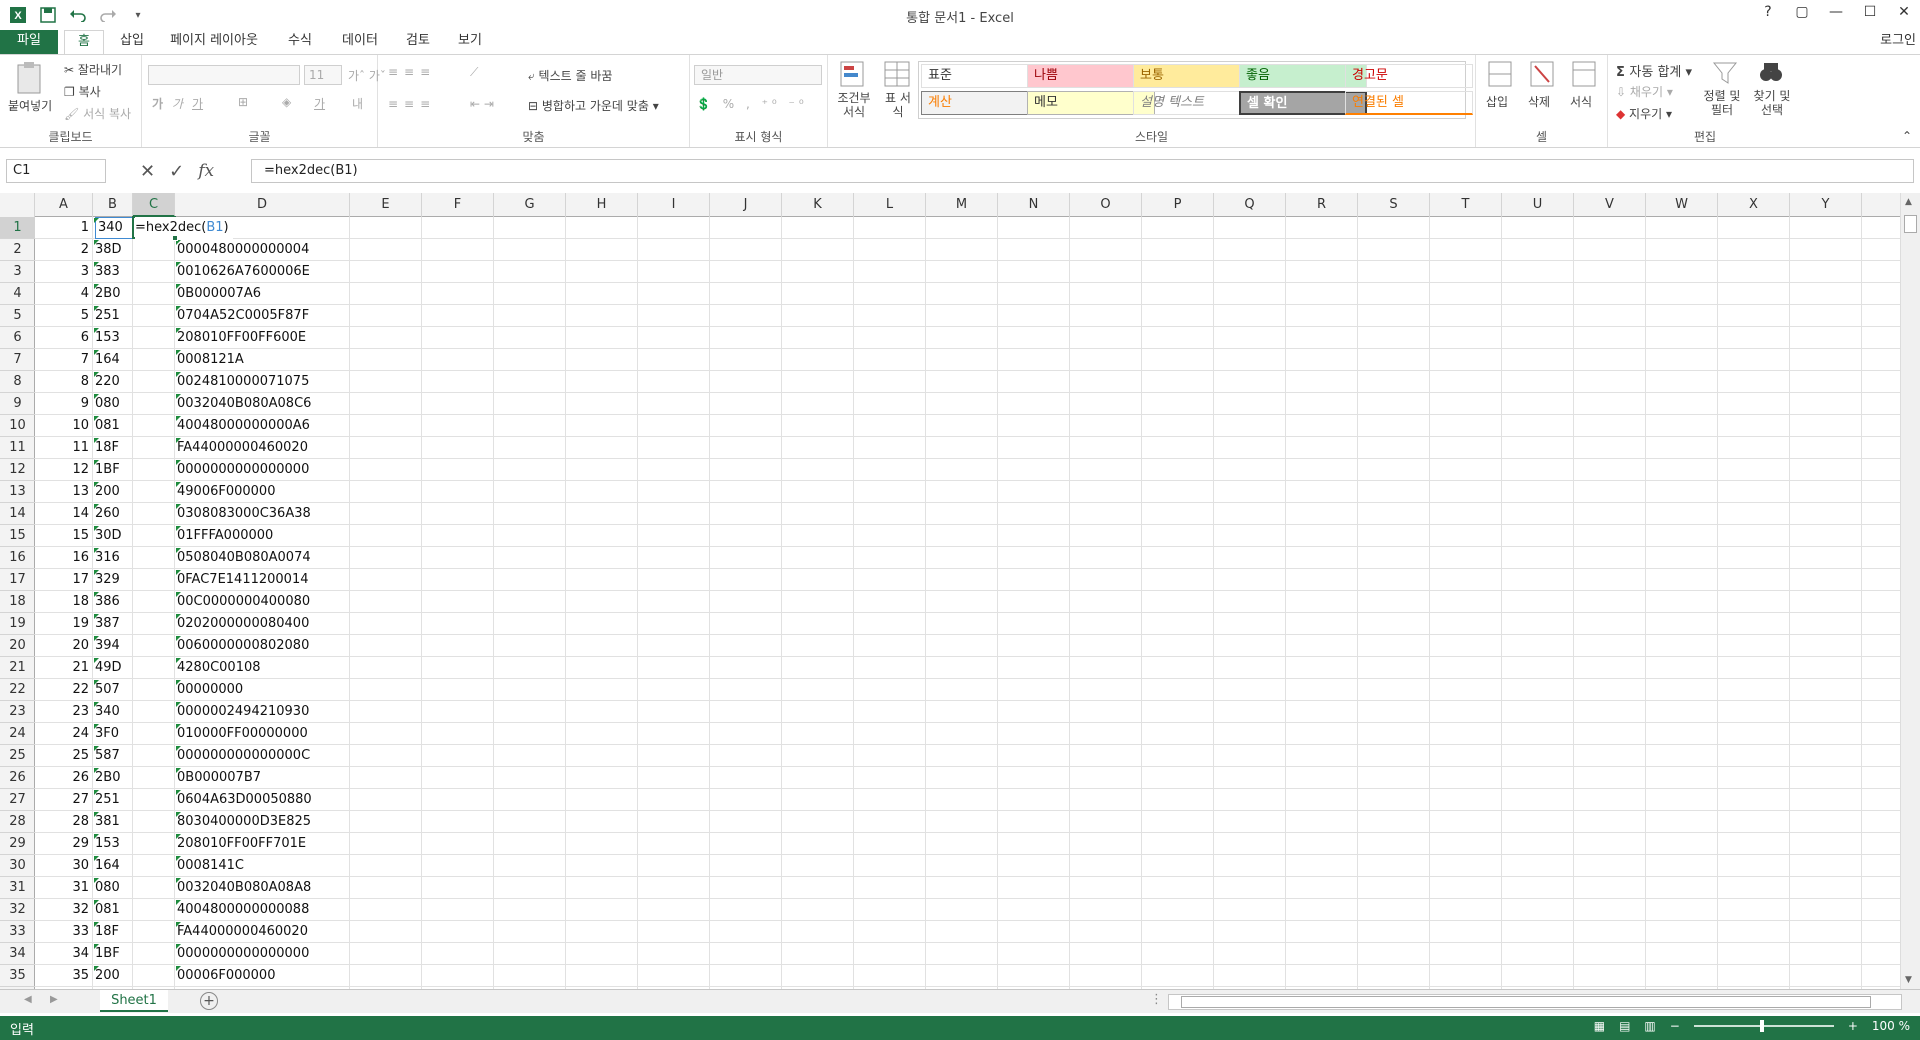 This screenshot has height=1040, width=1920. I want to click on row-header: 21, so click(17, 668).